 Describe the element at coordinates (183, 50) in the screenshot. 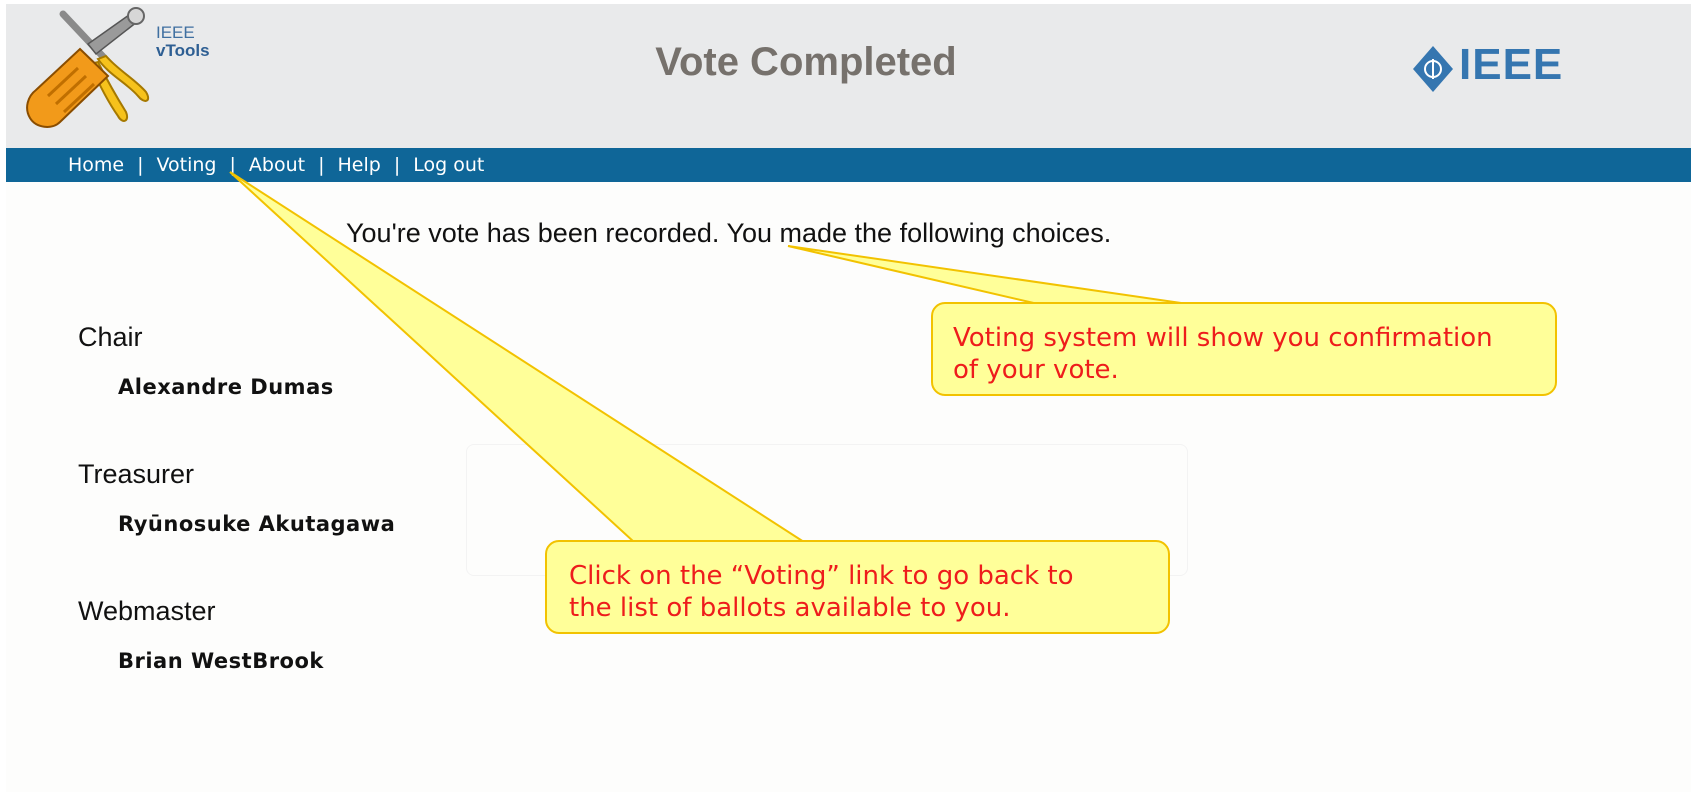

I see `logo-line2: vTools` at that location.